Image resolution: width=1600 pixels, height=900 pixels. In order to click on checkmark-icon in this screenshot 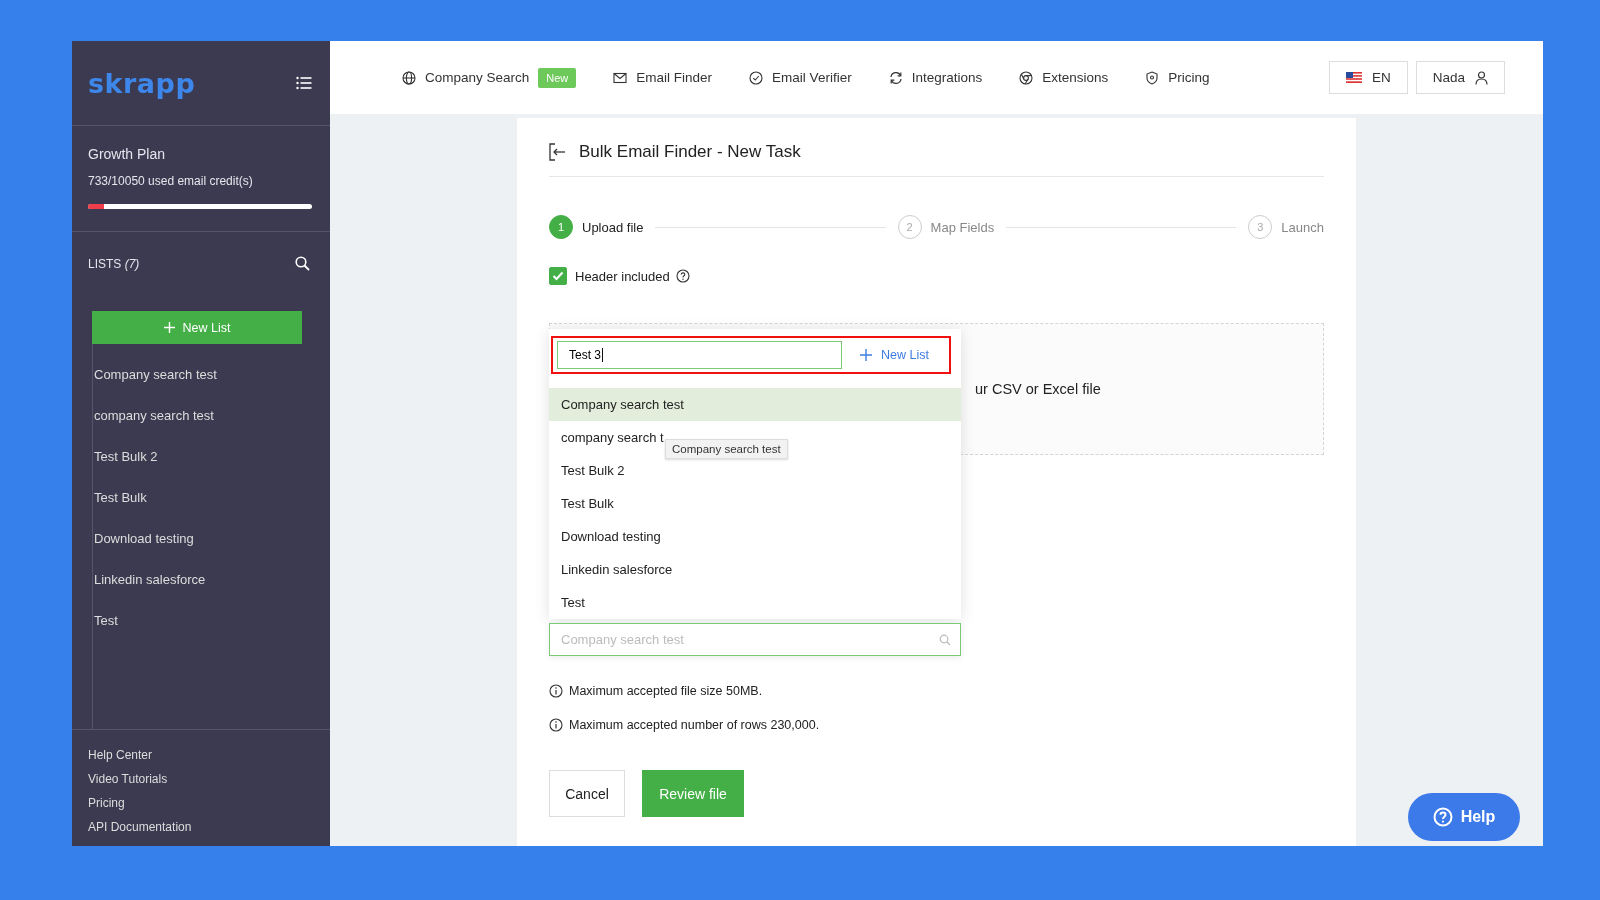, I will do `click(558, 276)`.